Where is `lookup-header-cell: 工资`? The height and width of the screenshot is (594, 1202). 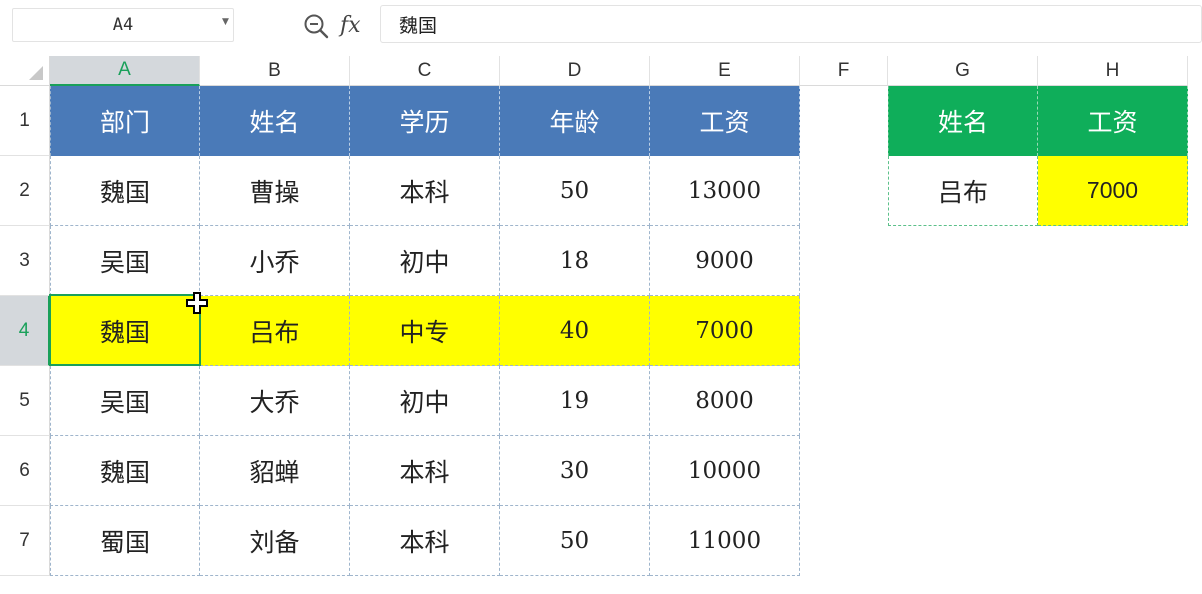
lookup-header-cell: 工资 is located at coordinates (1113, 121).